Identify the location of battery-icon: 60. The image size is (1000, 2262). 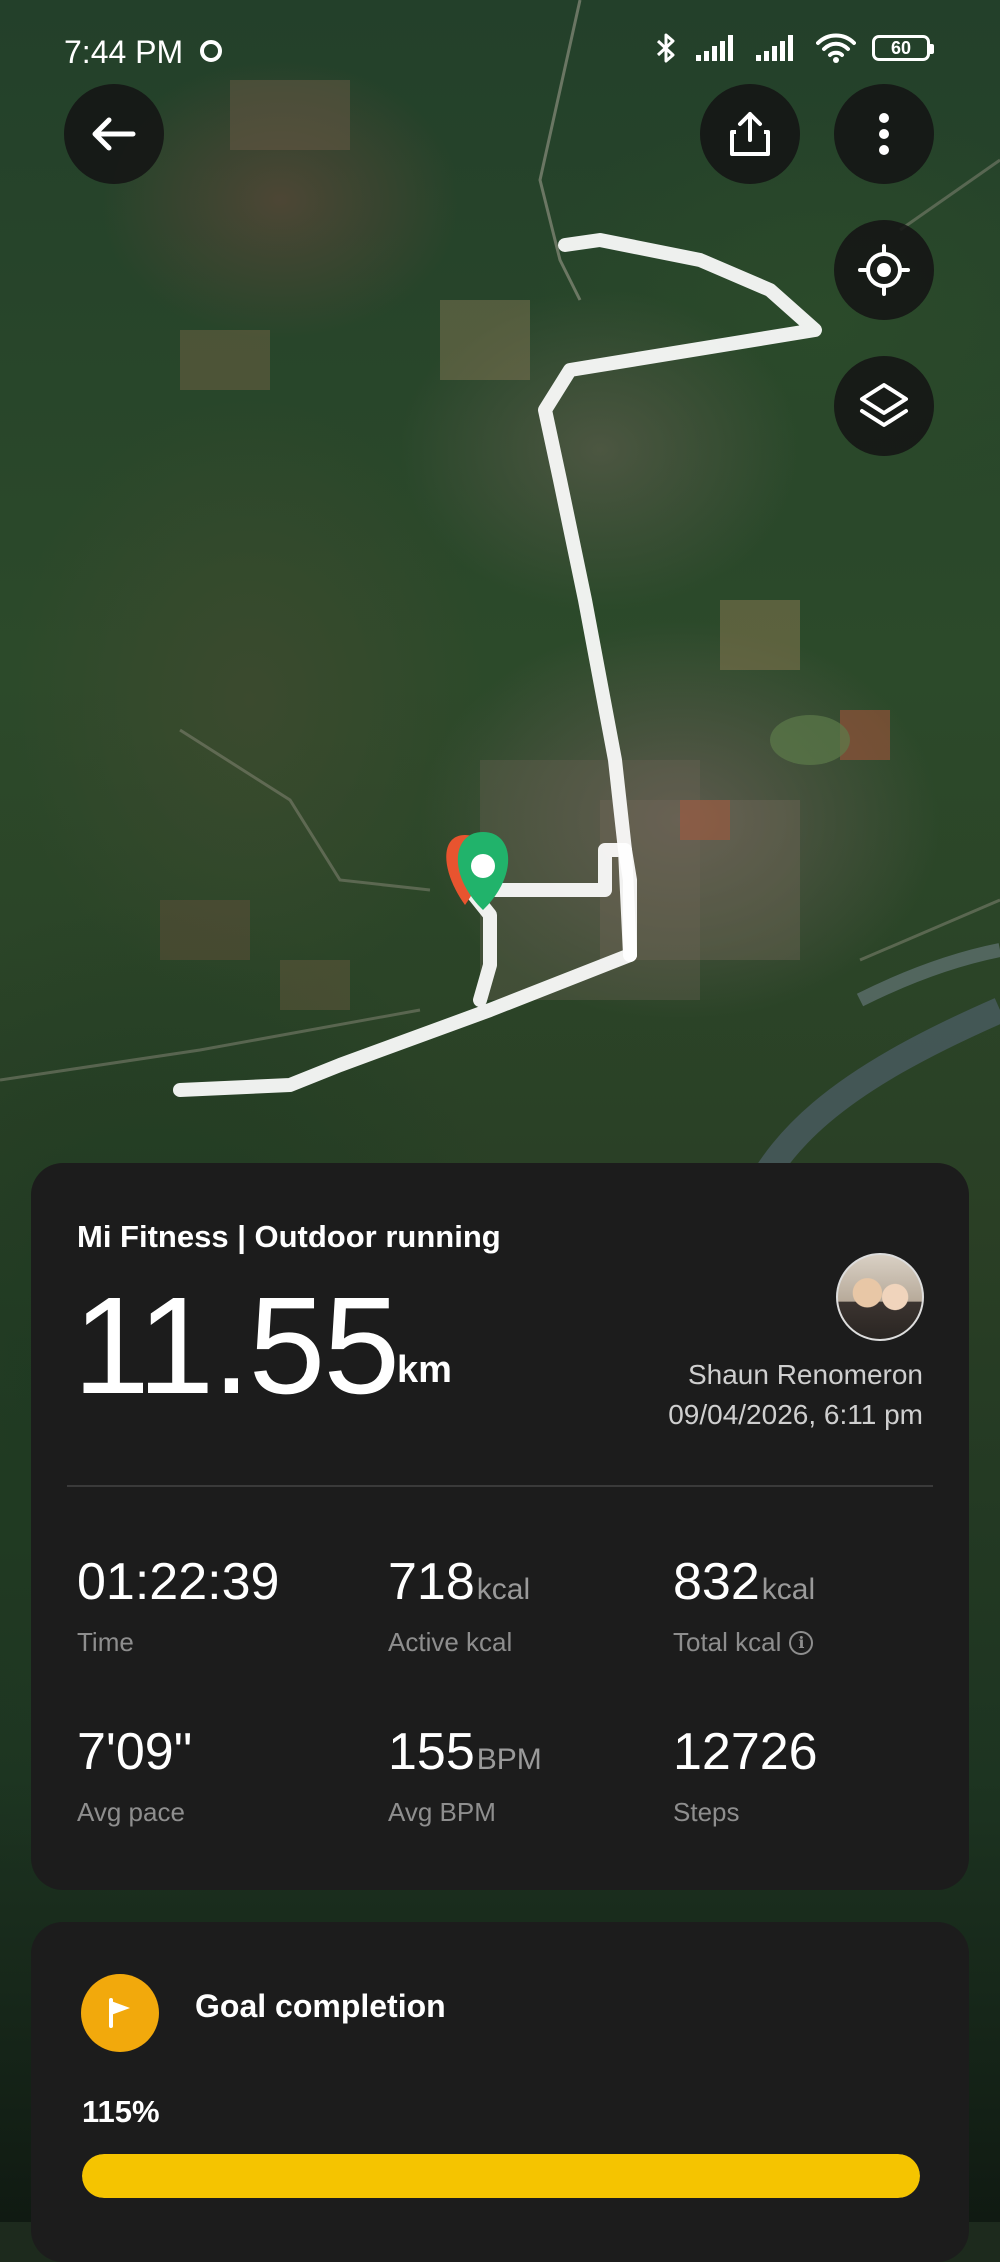
(903, 48).